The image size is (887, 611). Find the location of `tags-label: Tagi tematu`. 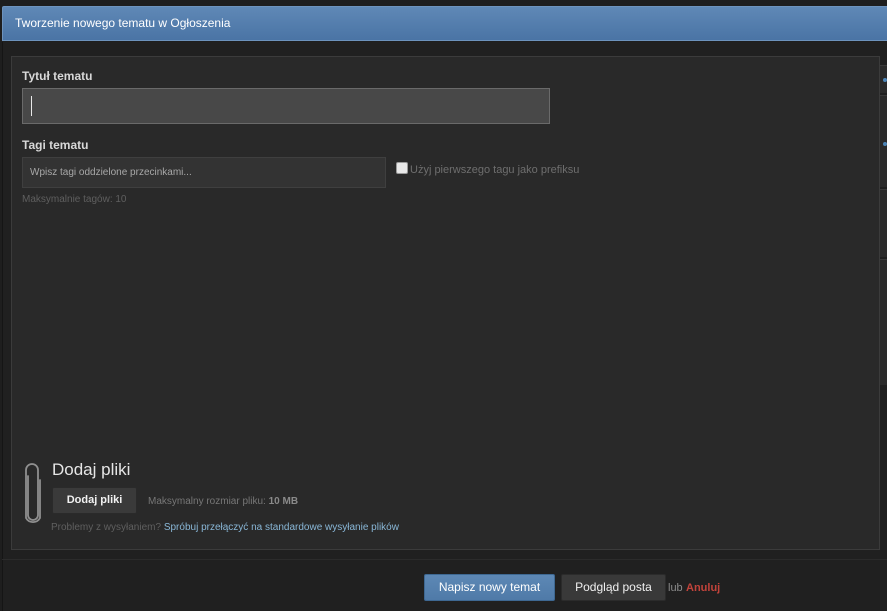

tags-label: Tagi tematu is located at coordinates (55, 145).